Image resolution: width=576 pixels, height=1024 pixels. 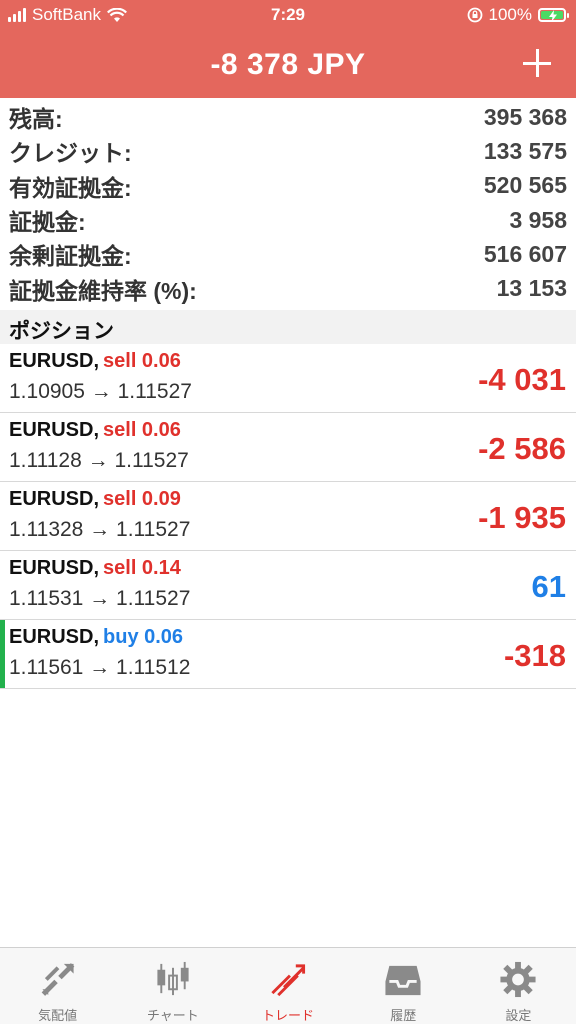 What do you see at coordinates (525, 253) in the screenshot?
I see `summary-value: 516 607` at bounding box center [525, 253].